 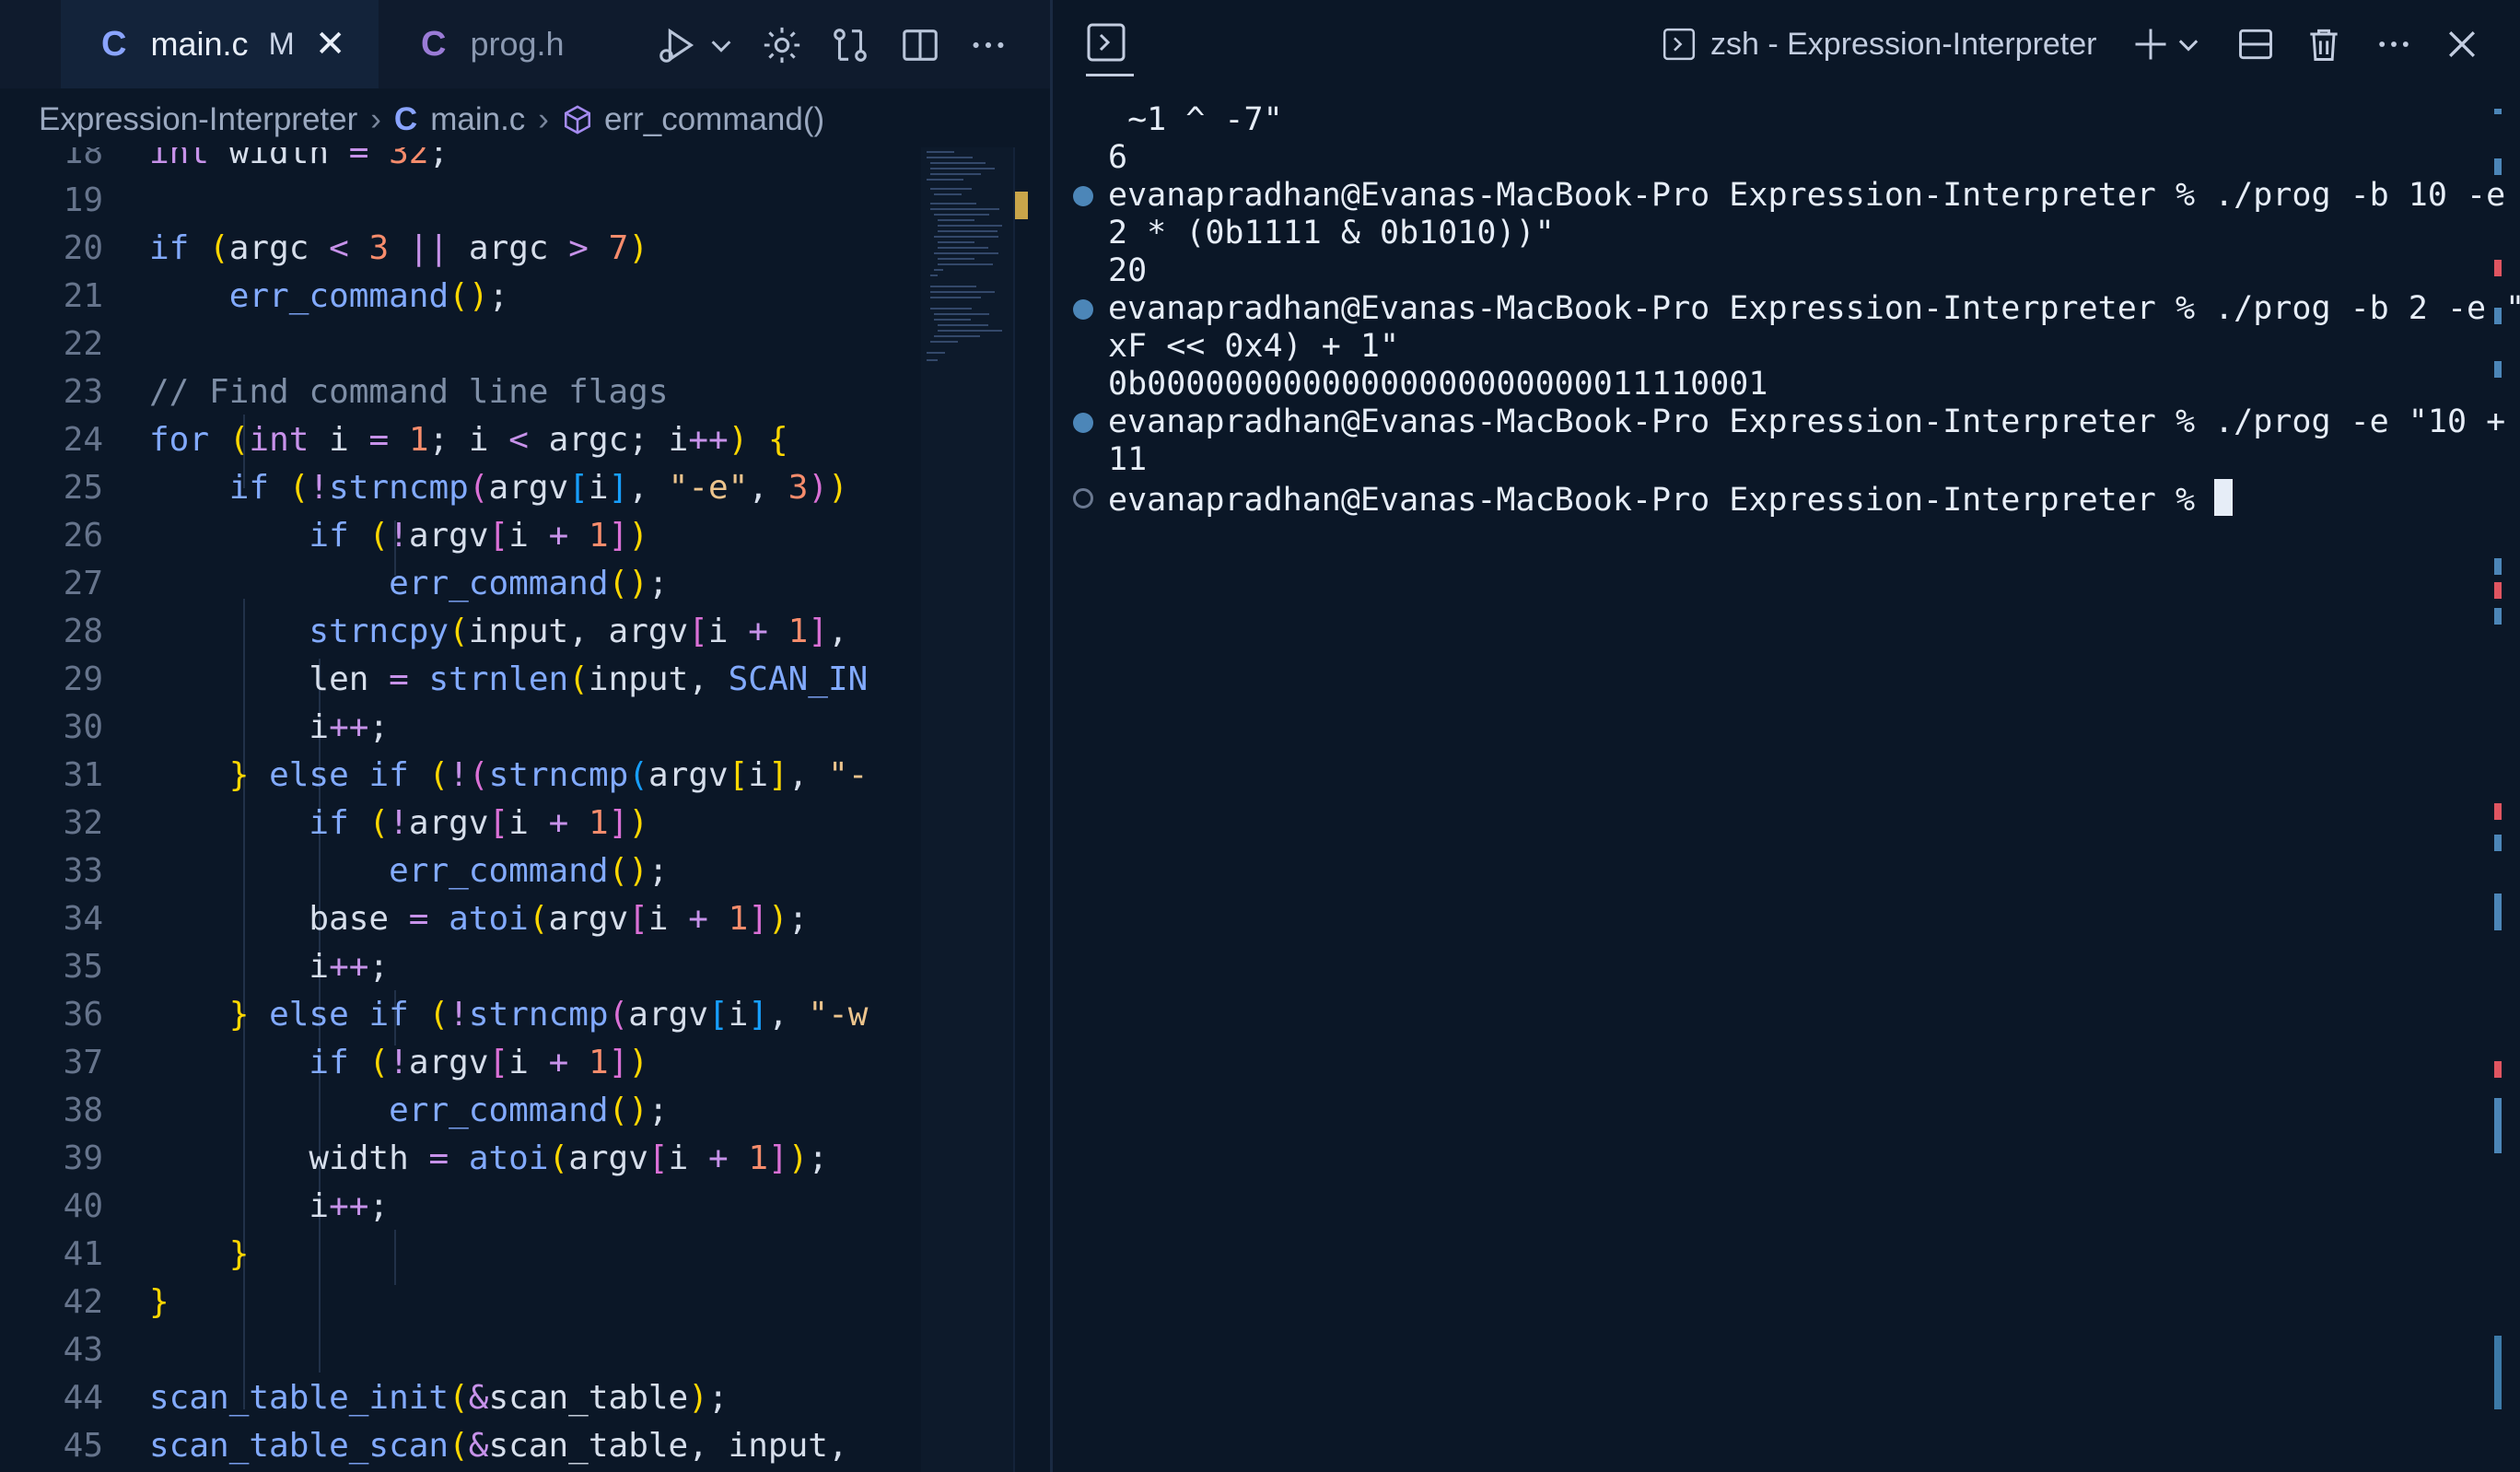 I want to click on code-text: if (!strncmp(argv[i], "-e", 3)), so click(x=538, y=488).